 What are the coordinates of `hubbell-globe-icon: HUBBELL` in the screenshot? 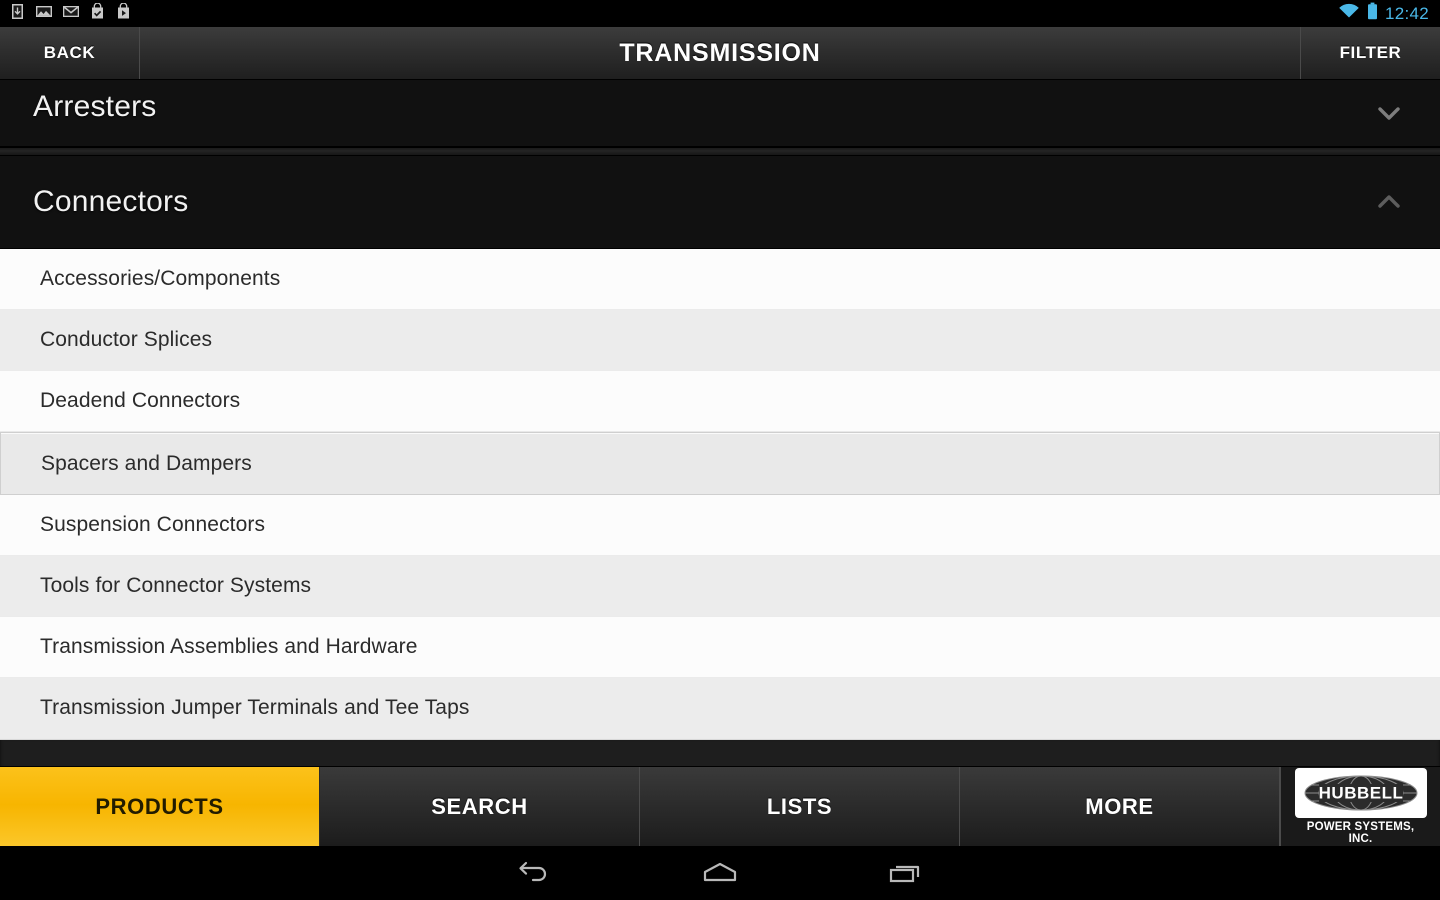 It's located at (1360, 793).